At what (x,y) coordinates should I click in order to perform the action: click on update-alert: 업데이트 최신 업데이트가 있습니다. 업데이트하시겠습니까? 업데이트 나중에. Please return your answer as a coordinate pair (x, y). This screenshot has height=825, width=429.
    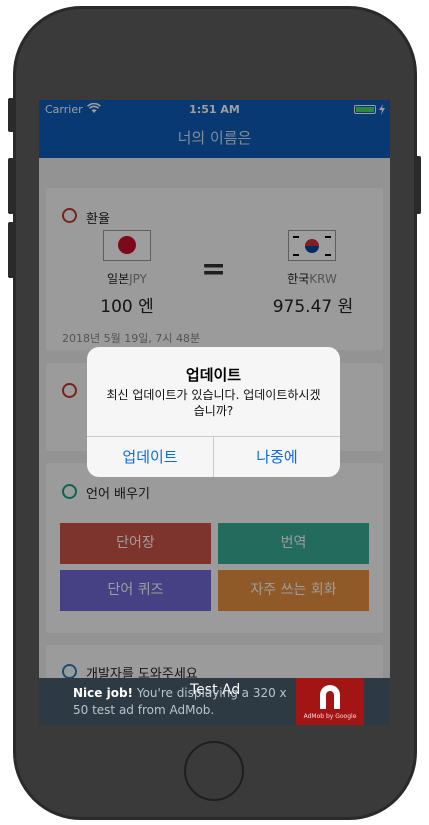
    Looking at the image, I should click on (213, 412).